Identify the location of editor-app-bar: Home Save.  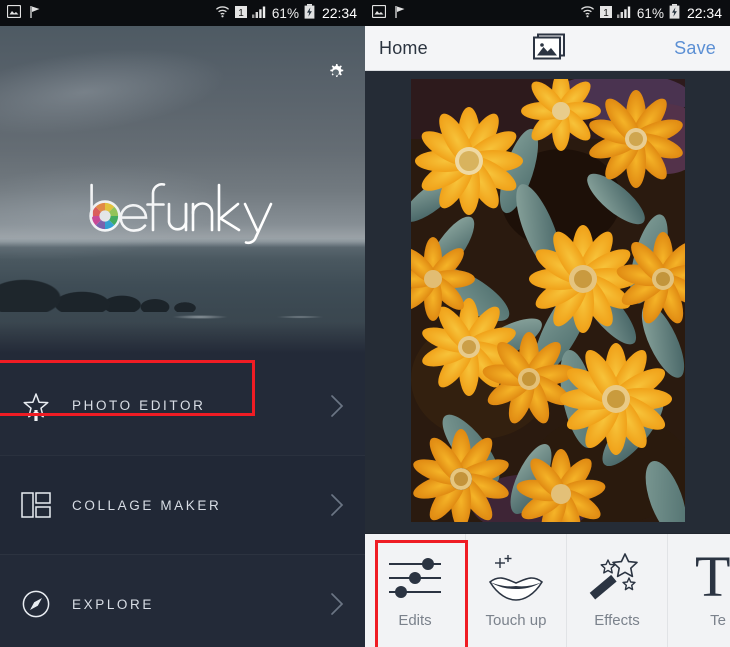
(547, 48).